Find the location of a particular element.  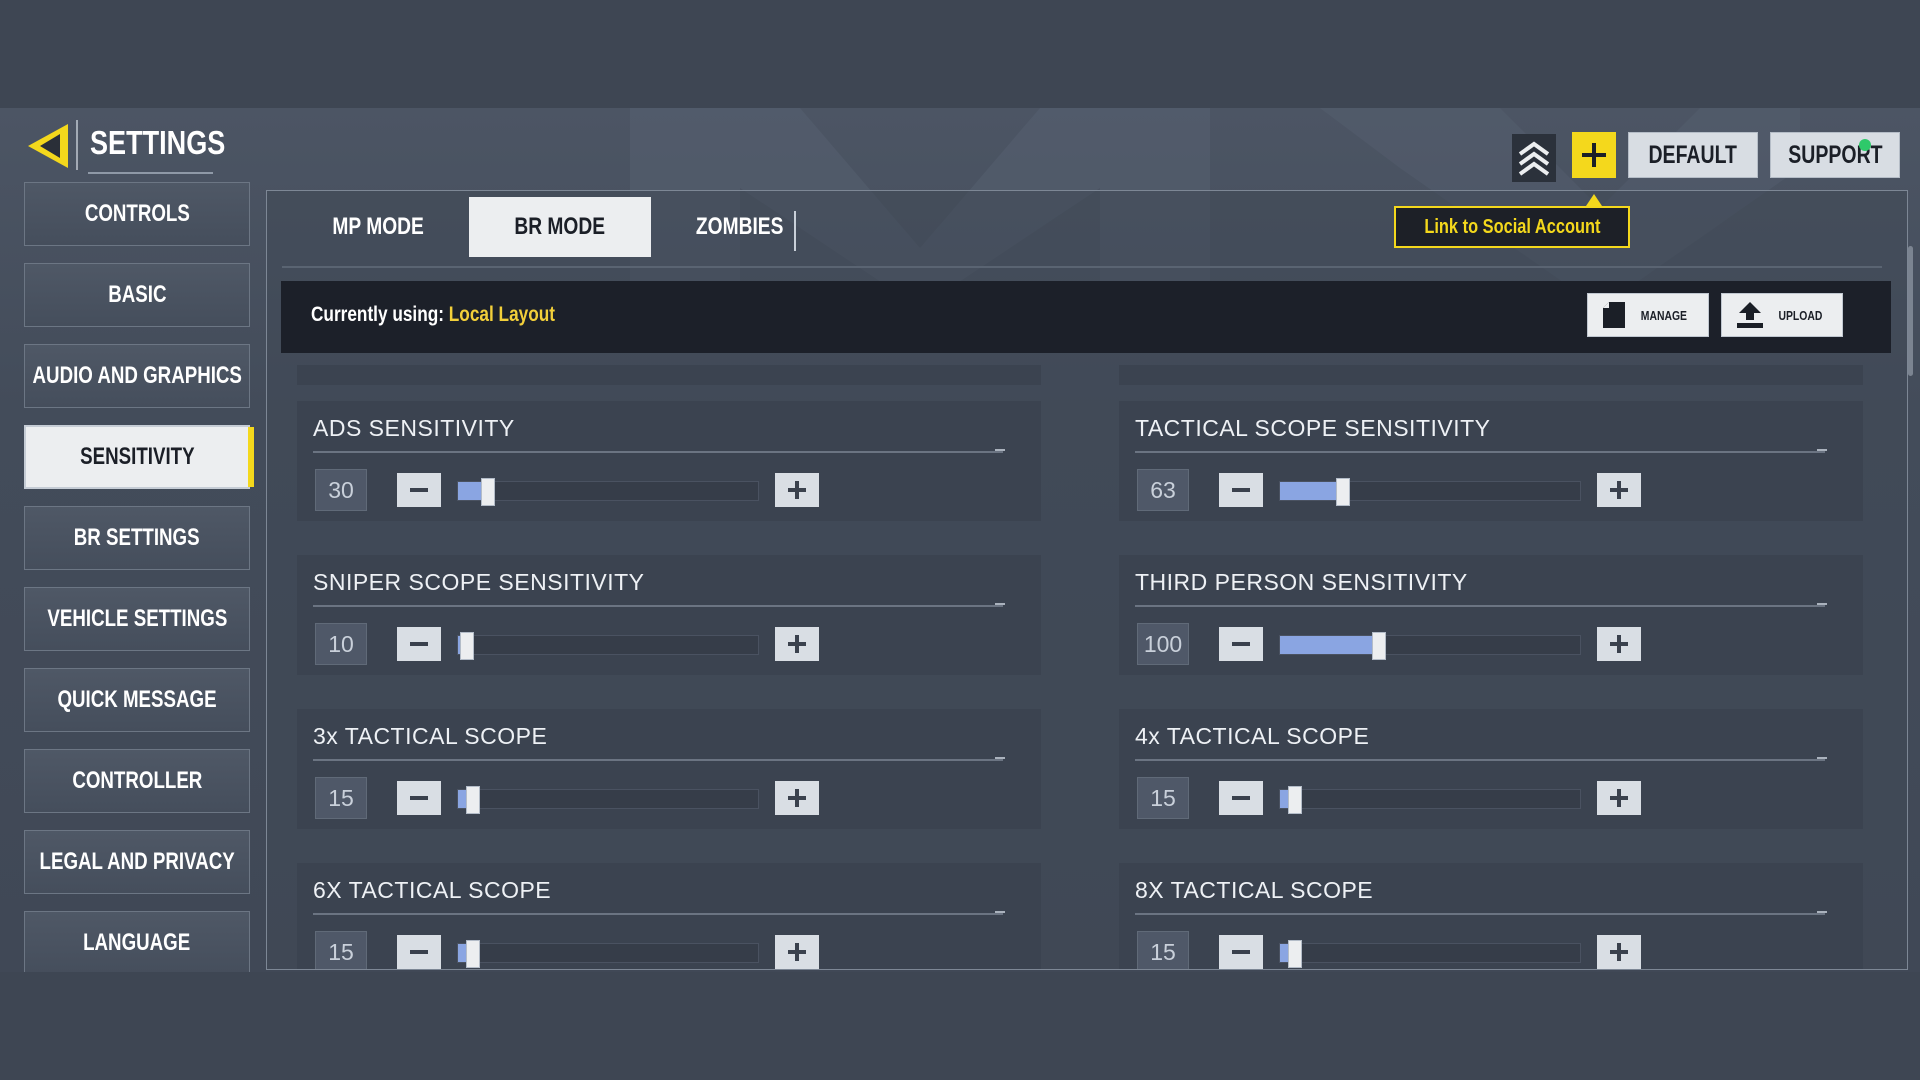

sidebar-item-legal-privacy: LEGAL AND PRIVACY is located at coordinates (137, 862).